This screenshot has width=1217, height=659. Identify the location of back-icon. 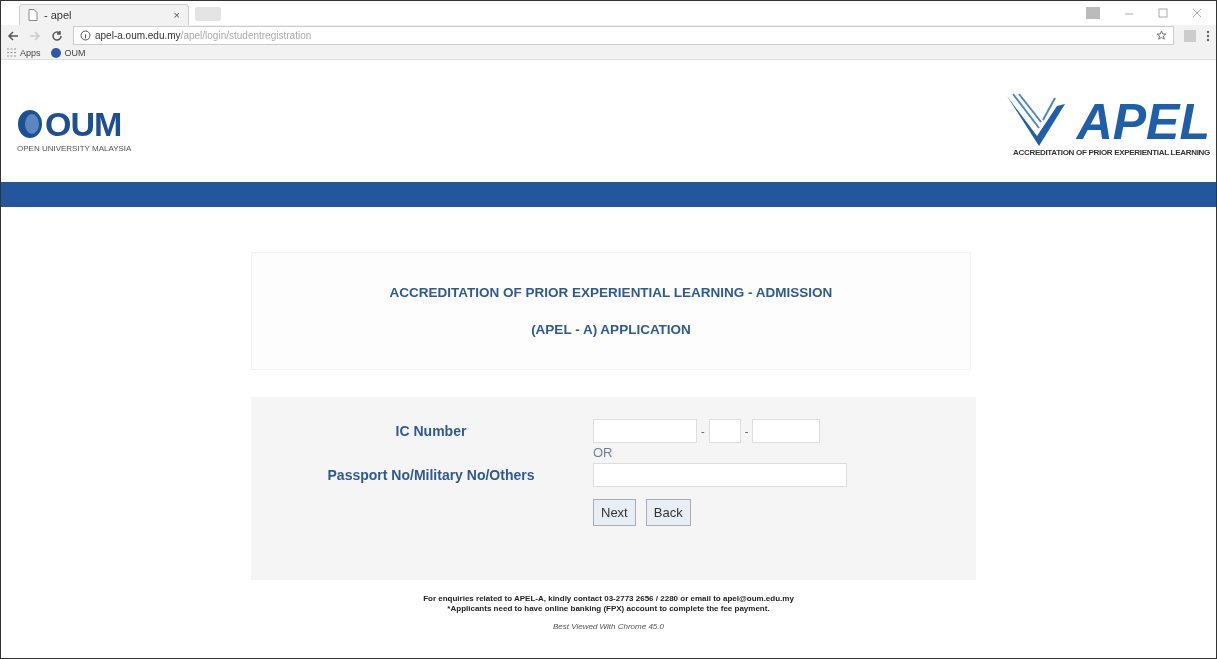
(13, 35).